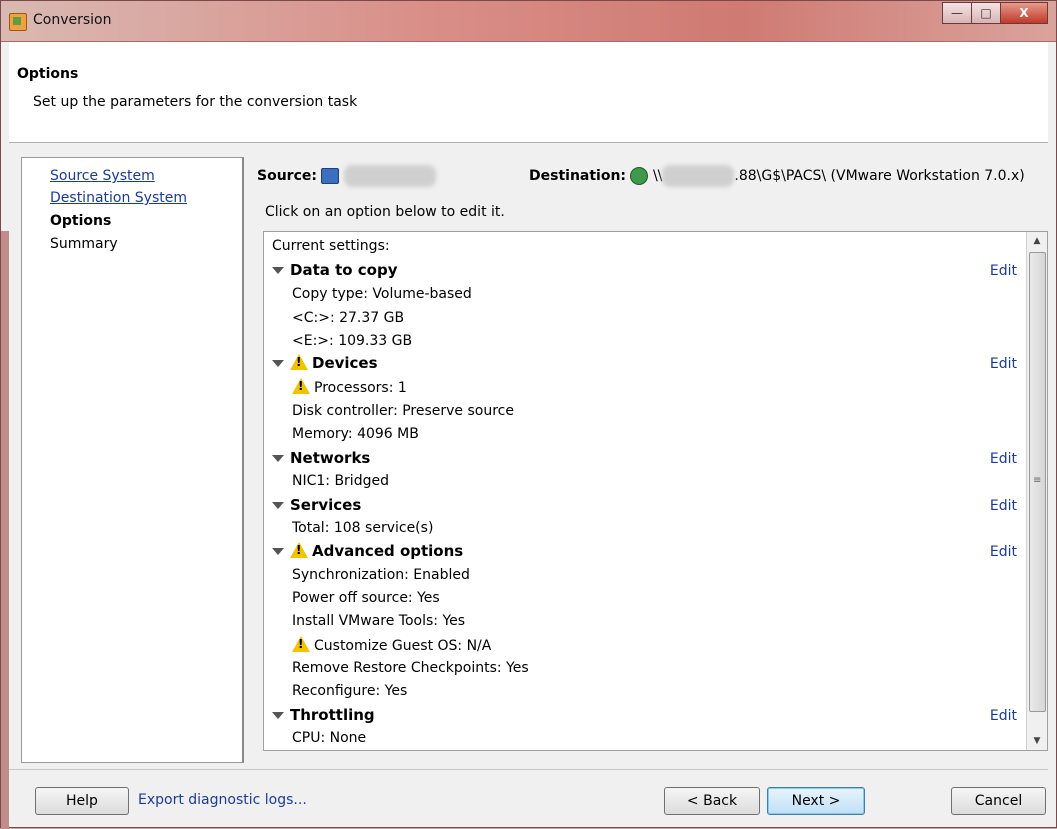 The height and width of the screenshot is (829, 1057). I want to click on setting-item: Disk controller: Preserve source, so click(403, 411).